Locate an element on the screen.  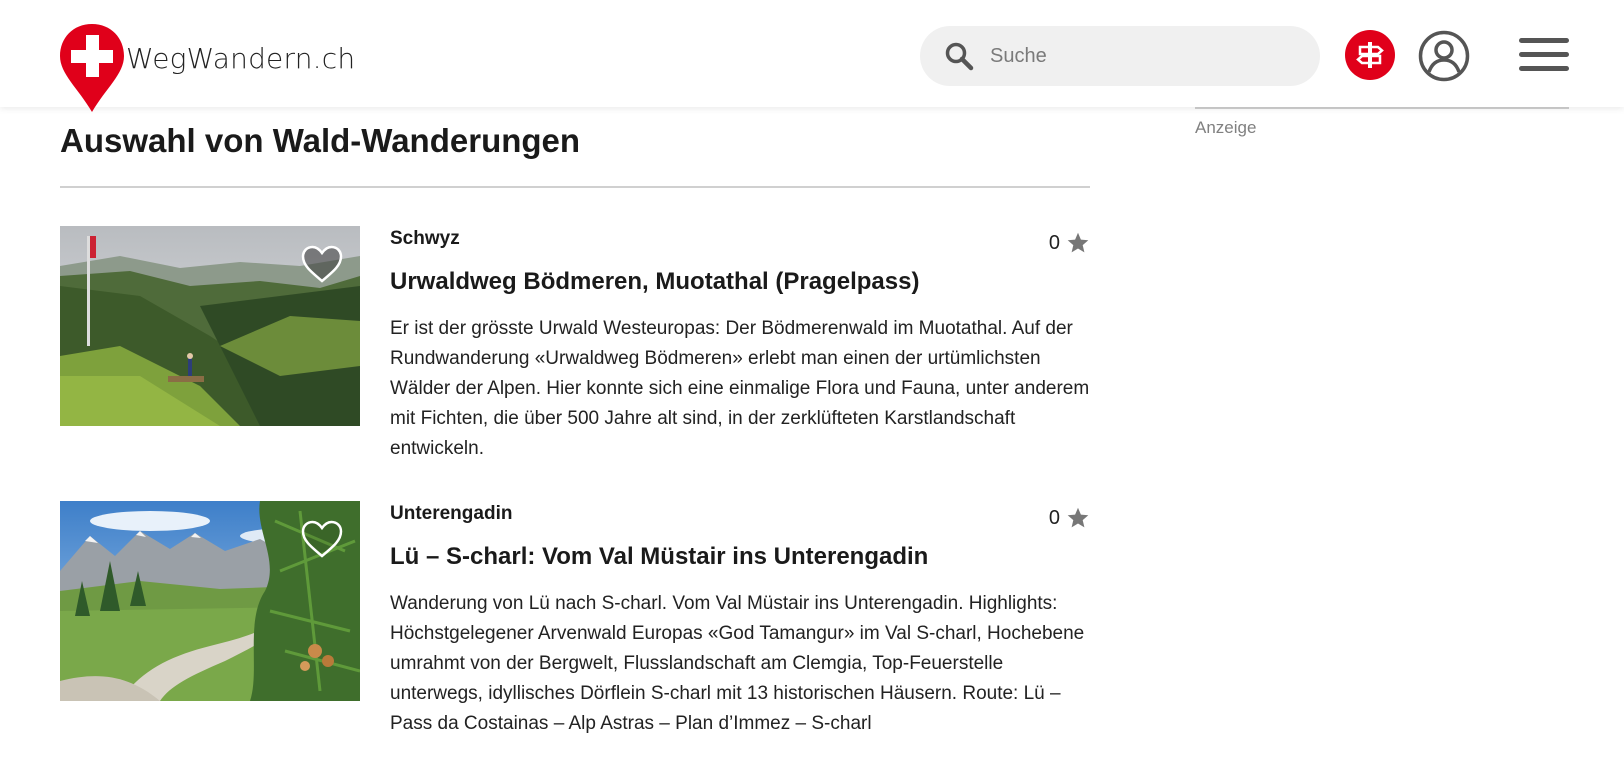
user-account-button is located at coordinates (1444, 56).